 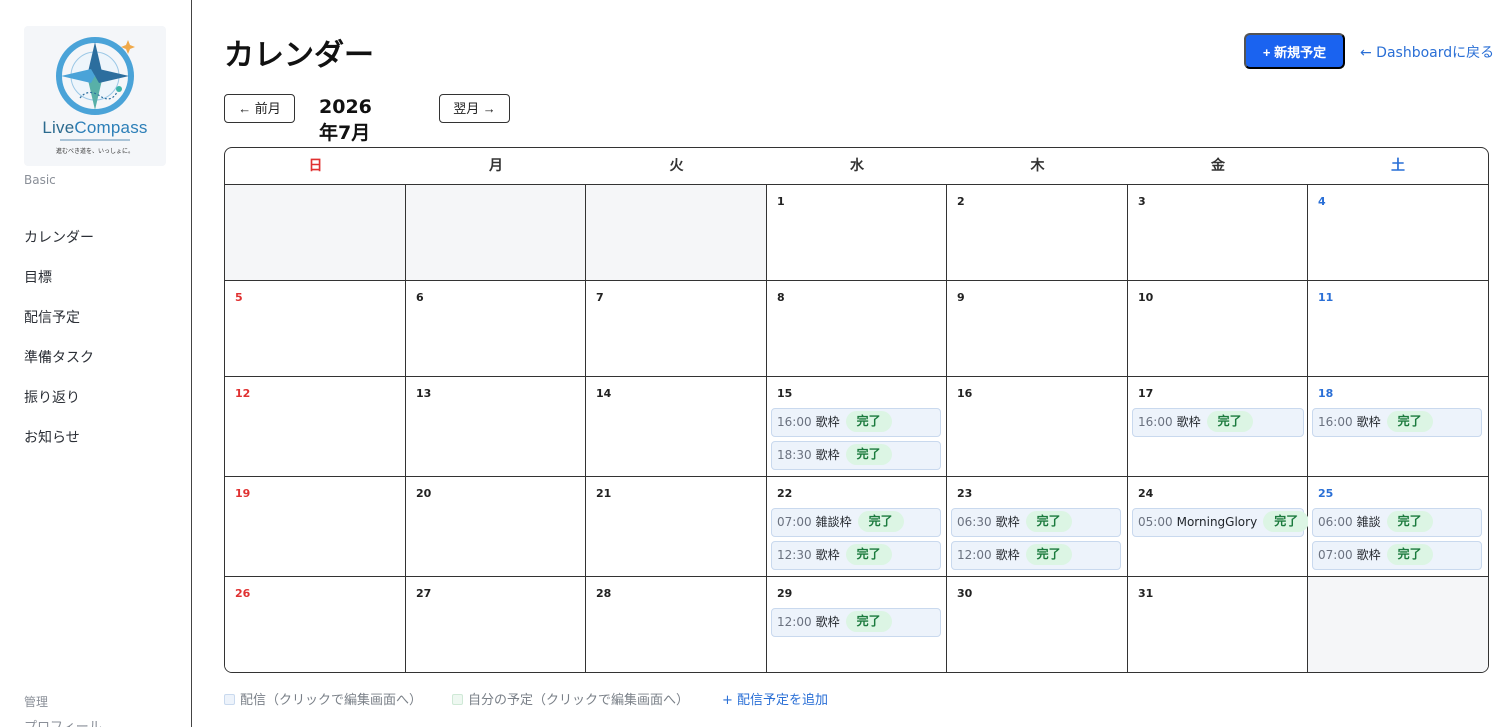 What do you see at coordinates (1427, 52) in the screenshot?
I see `back-to-dashboard-link: ← Dashboardに戻る` at bounding box center [1427, 52].